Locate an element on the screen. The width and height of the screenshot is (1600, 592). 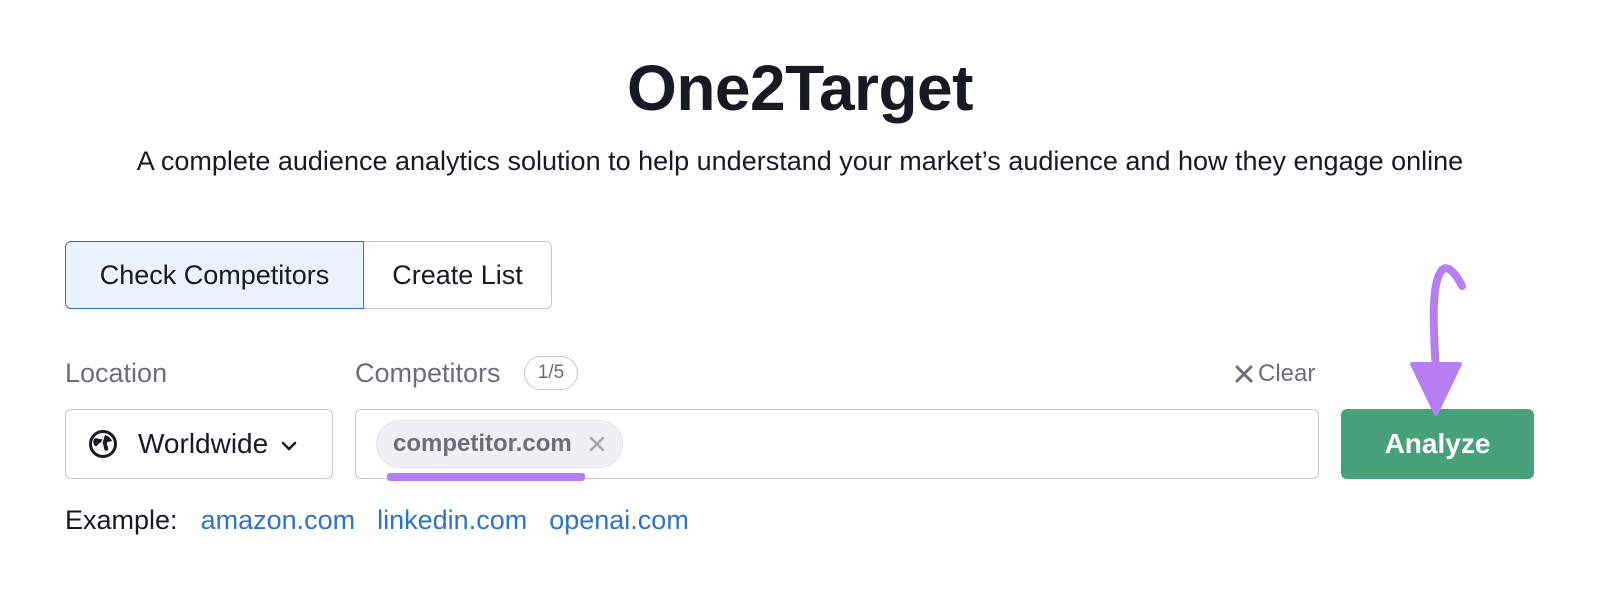
location-select: Worldwide is located at coordinates (199, 444).